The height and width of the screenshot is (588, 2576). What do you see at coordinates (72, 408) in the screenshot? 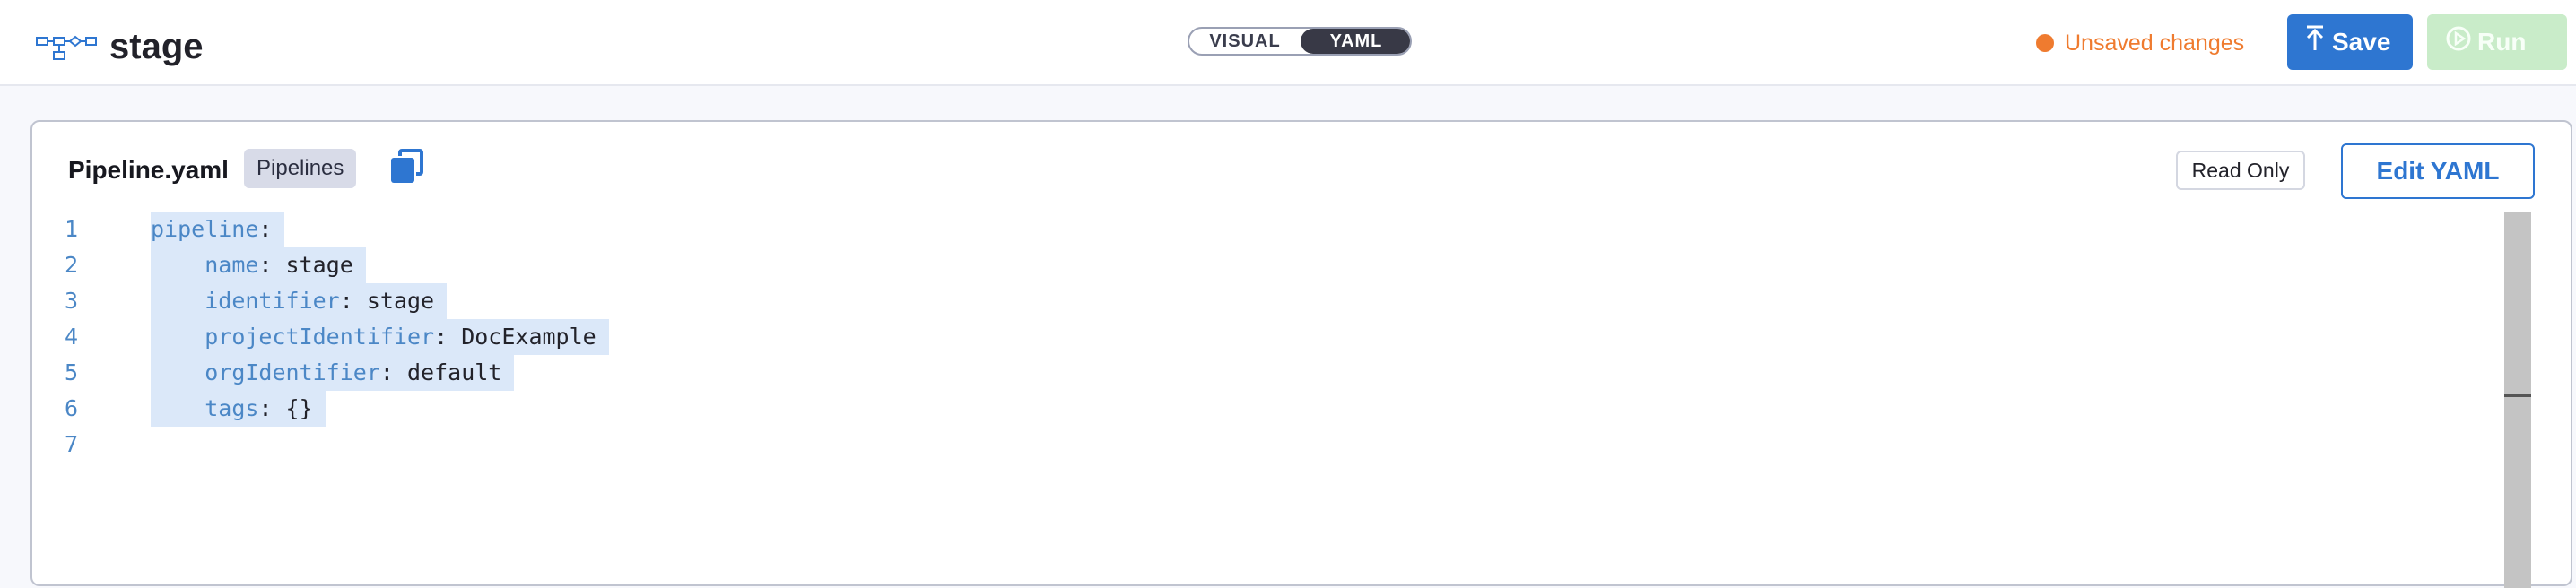
I see `line-number: 6` at bounding box center [72, 408].